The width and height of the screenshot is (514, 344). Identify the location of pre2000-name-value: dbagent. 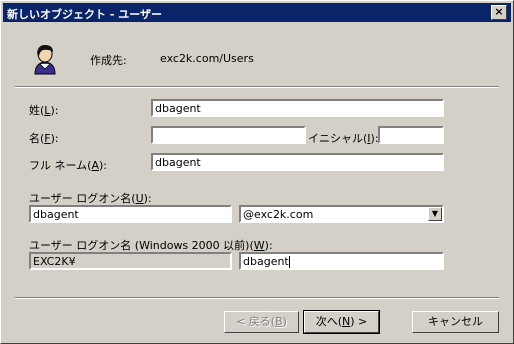
(266, 261).